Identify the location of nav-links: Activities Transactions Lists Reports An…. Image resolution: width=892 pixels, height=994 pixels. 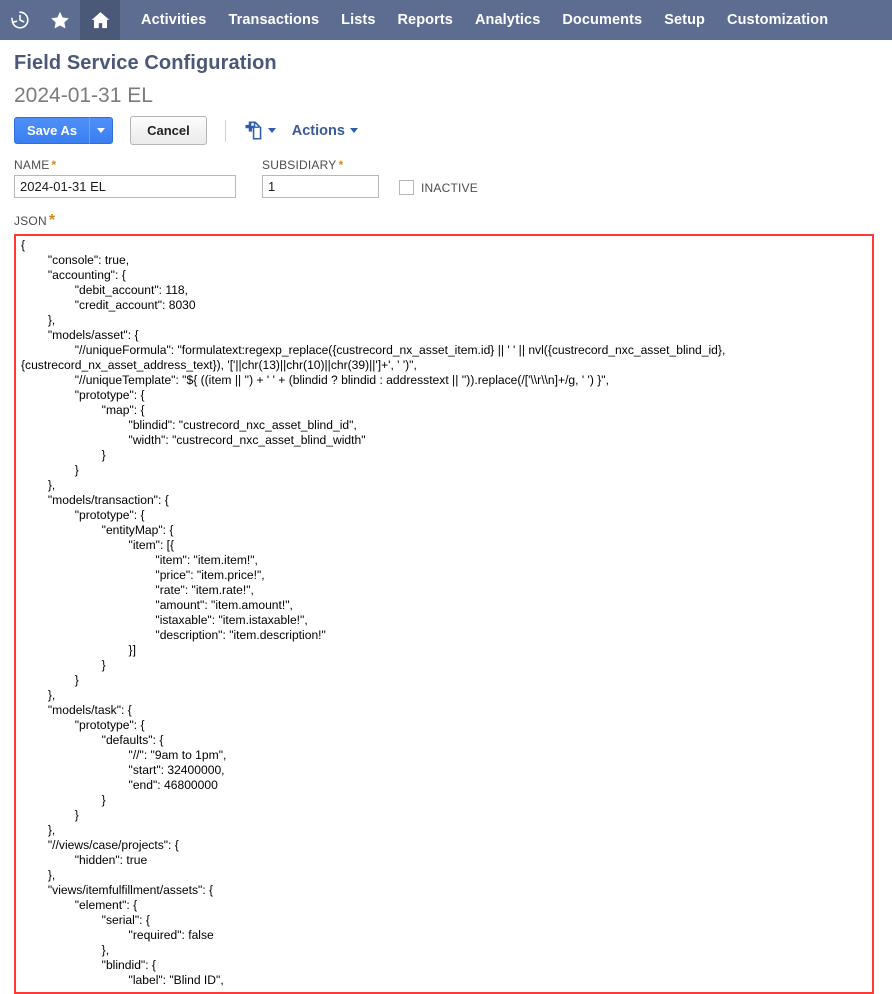
(484, 20).